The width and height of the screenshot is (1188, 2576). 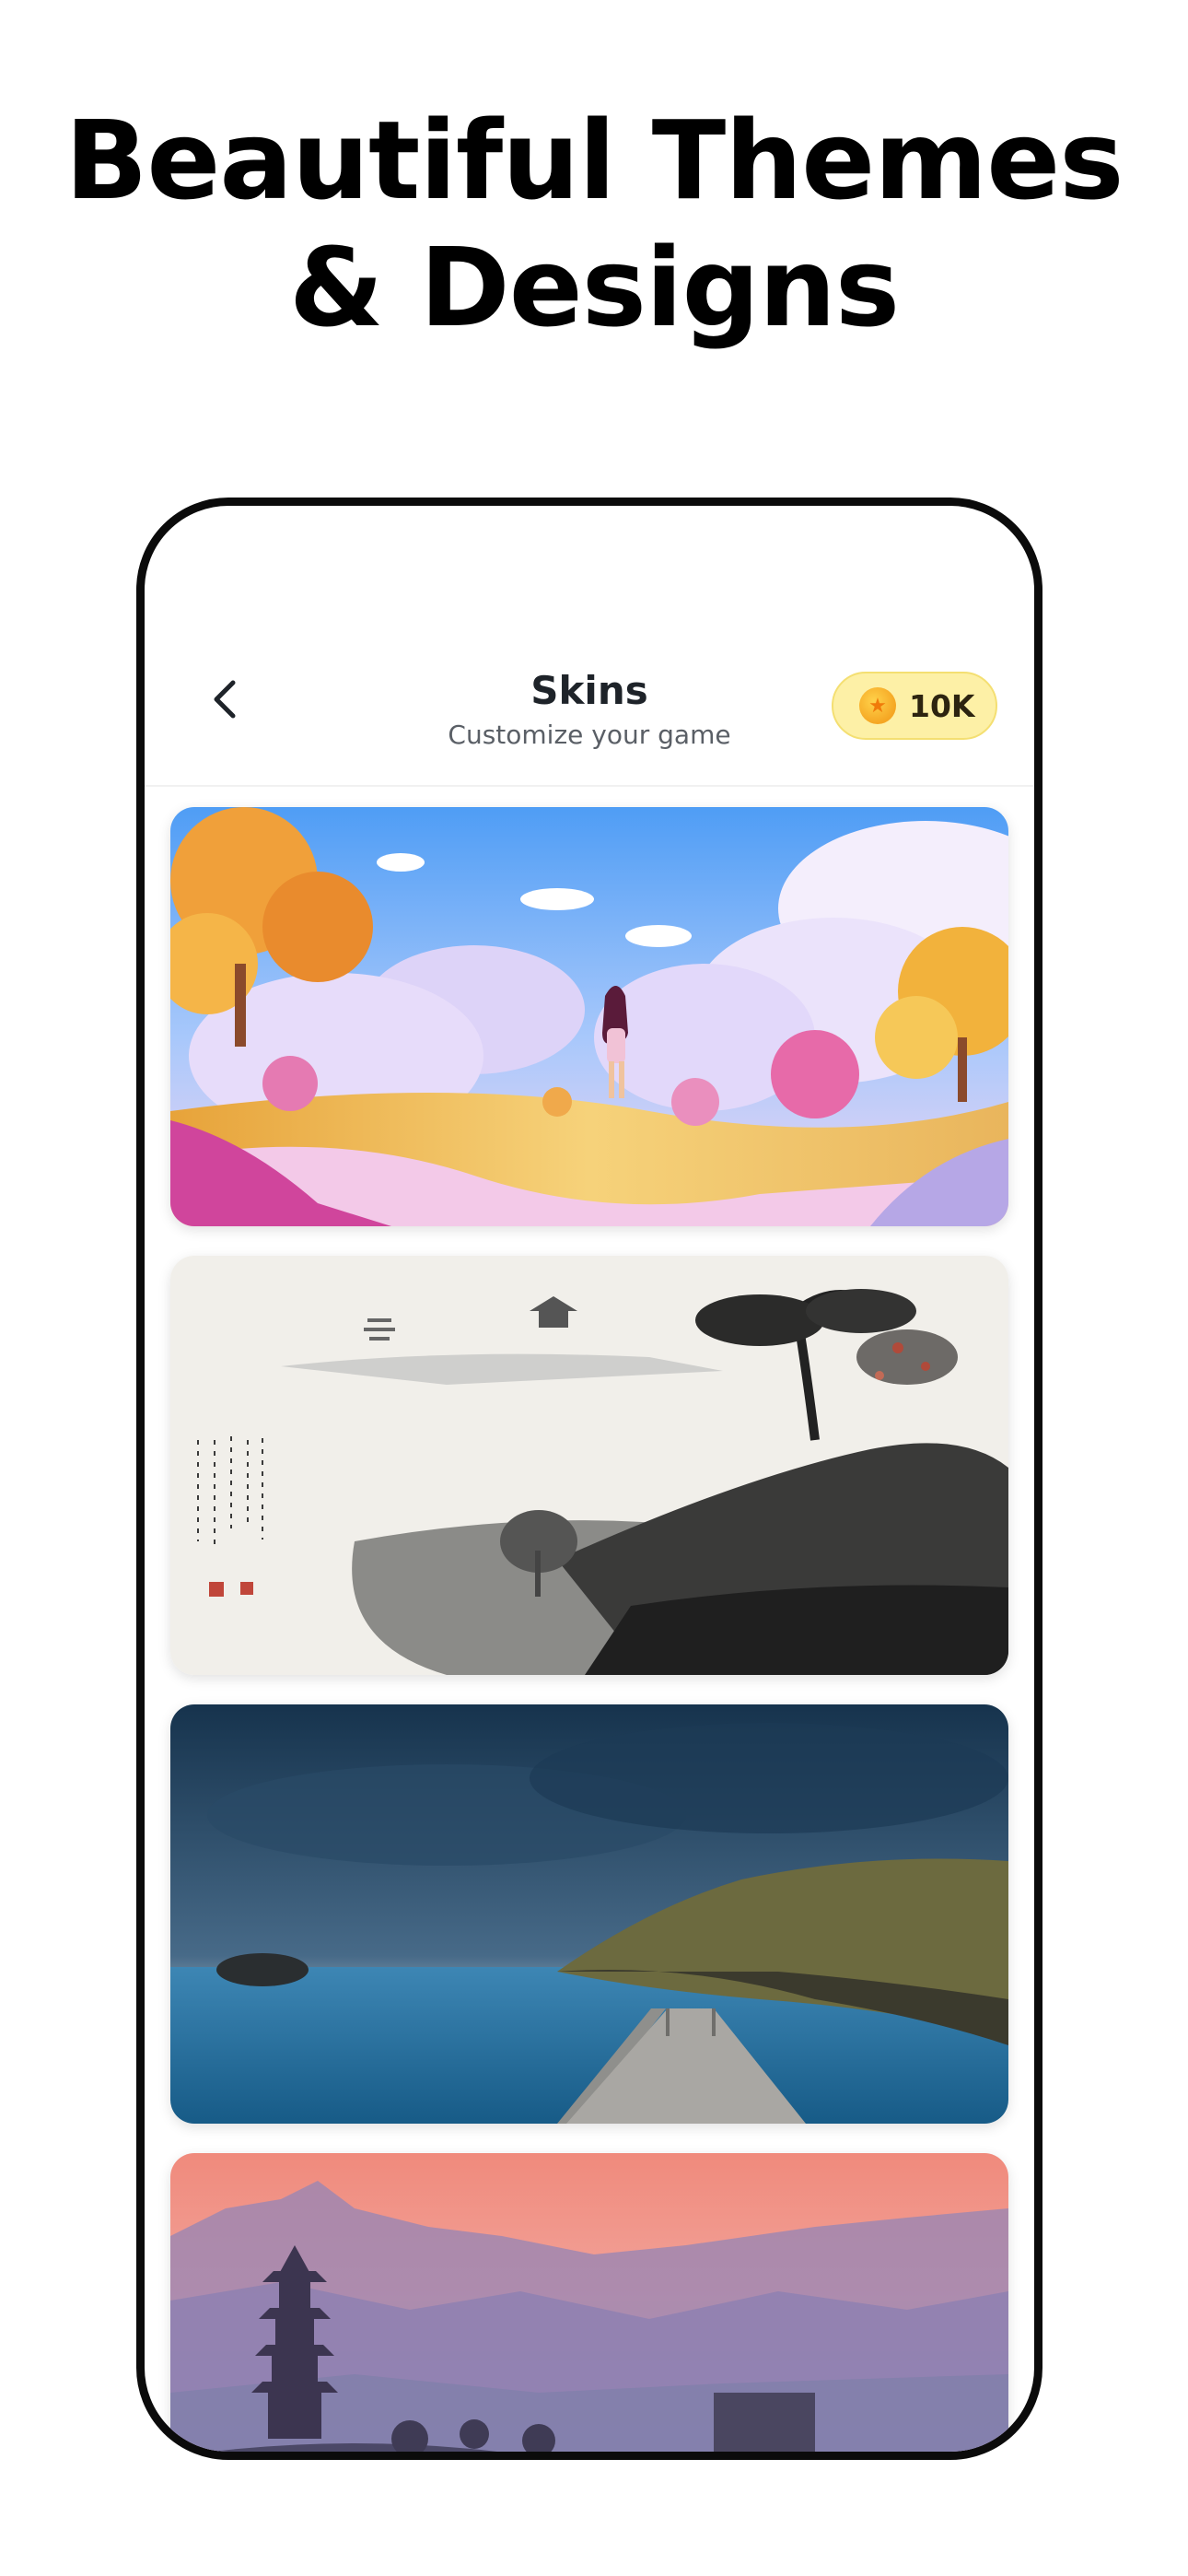 I want to click on headline-line-2: & Designs, so click(x=594, y=287).